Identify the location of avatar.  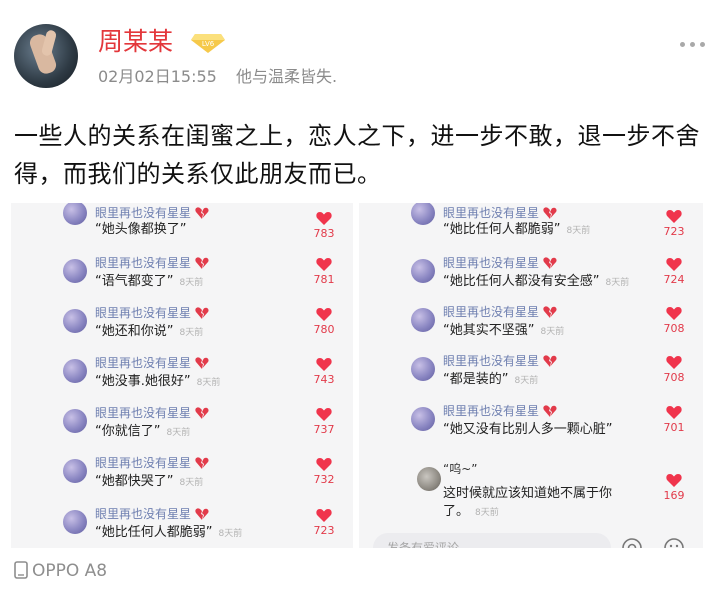
(46, 56).